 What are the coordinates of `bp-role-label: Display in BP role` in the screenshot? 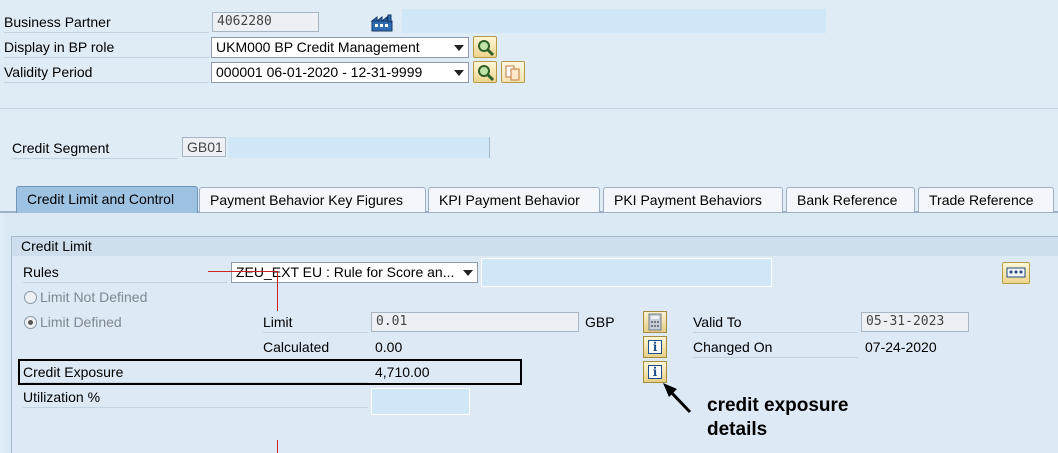 It's located at (106, 47).